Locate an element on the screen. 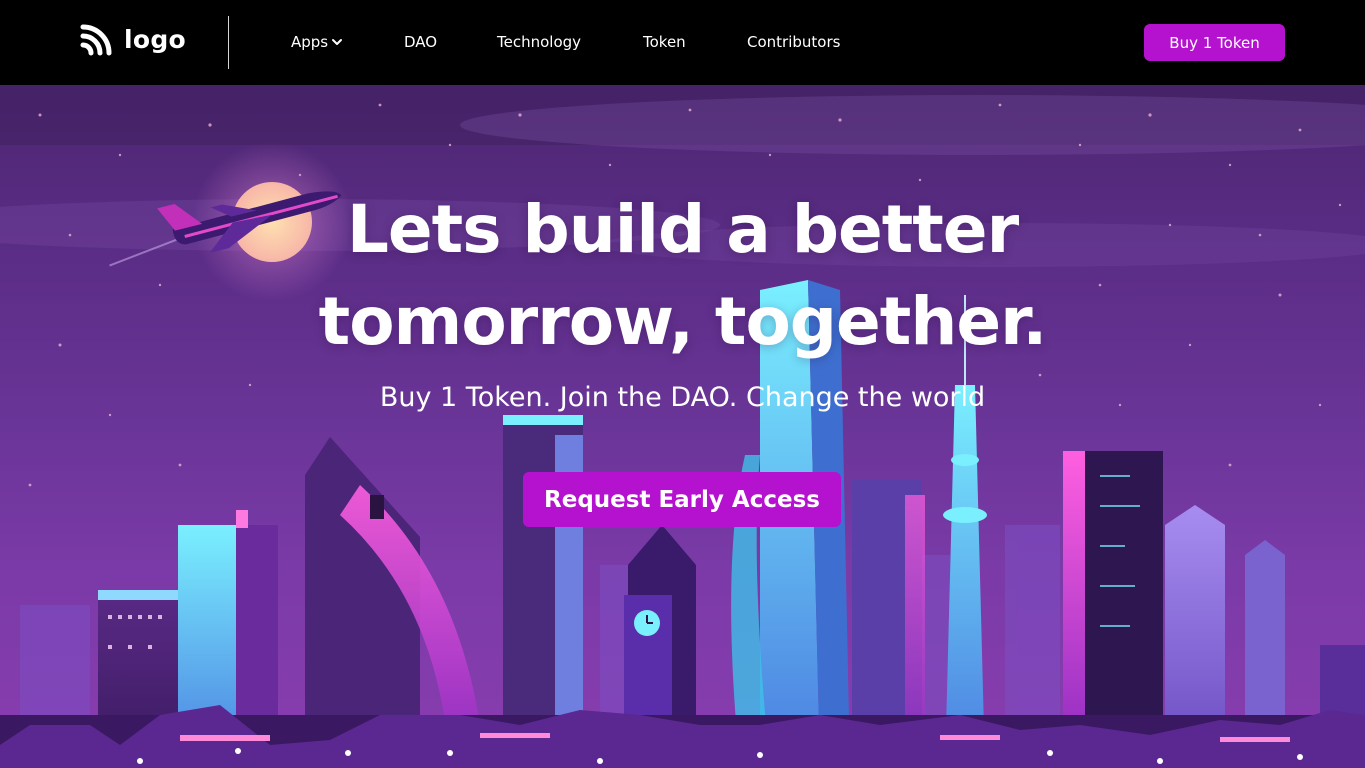  hero-title-line-2: tomorrow, together. is located at coordinates (683, 321).